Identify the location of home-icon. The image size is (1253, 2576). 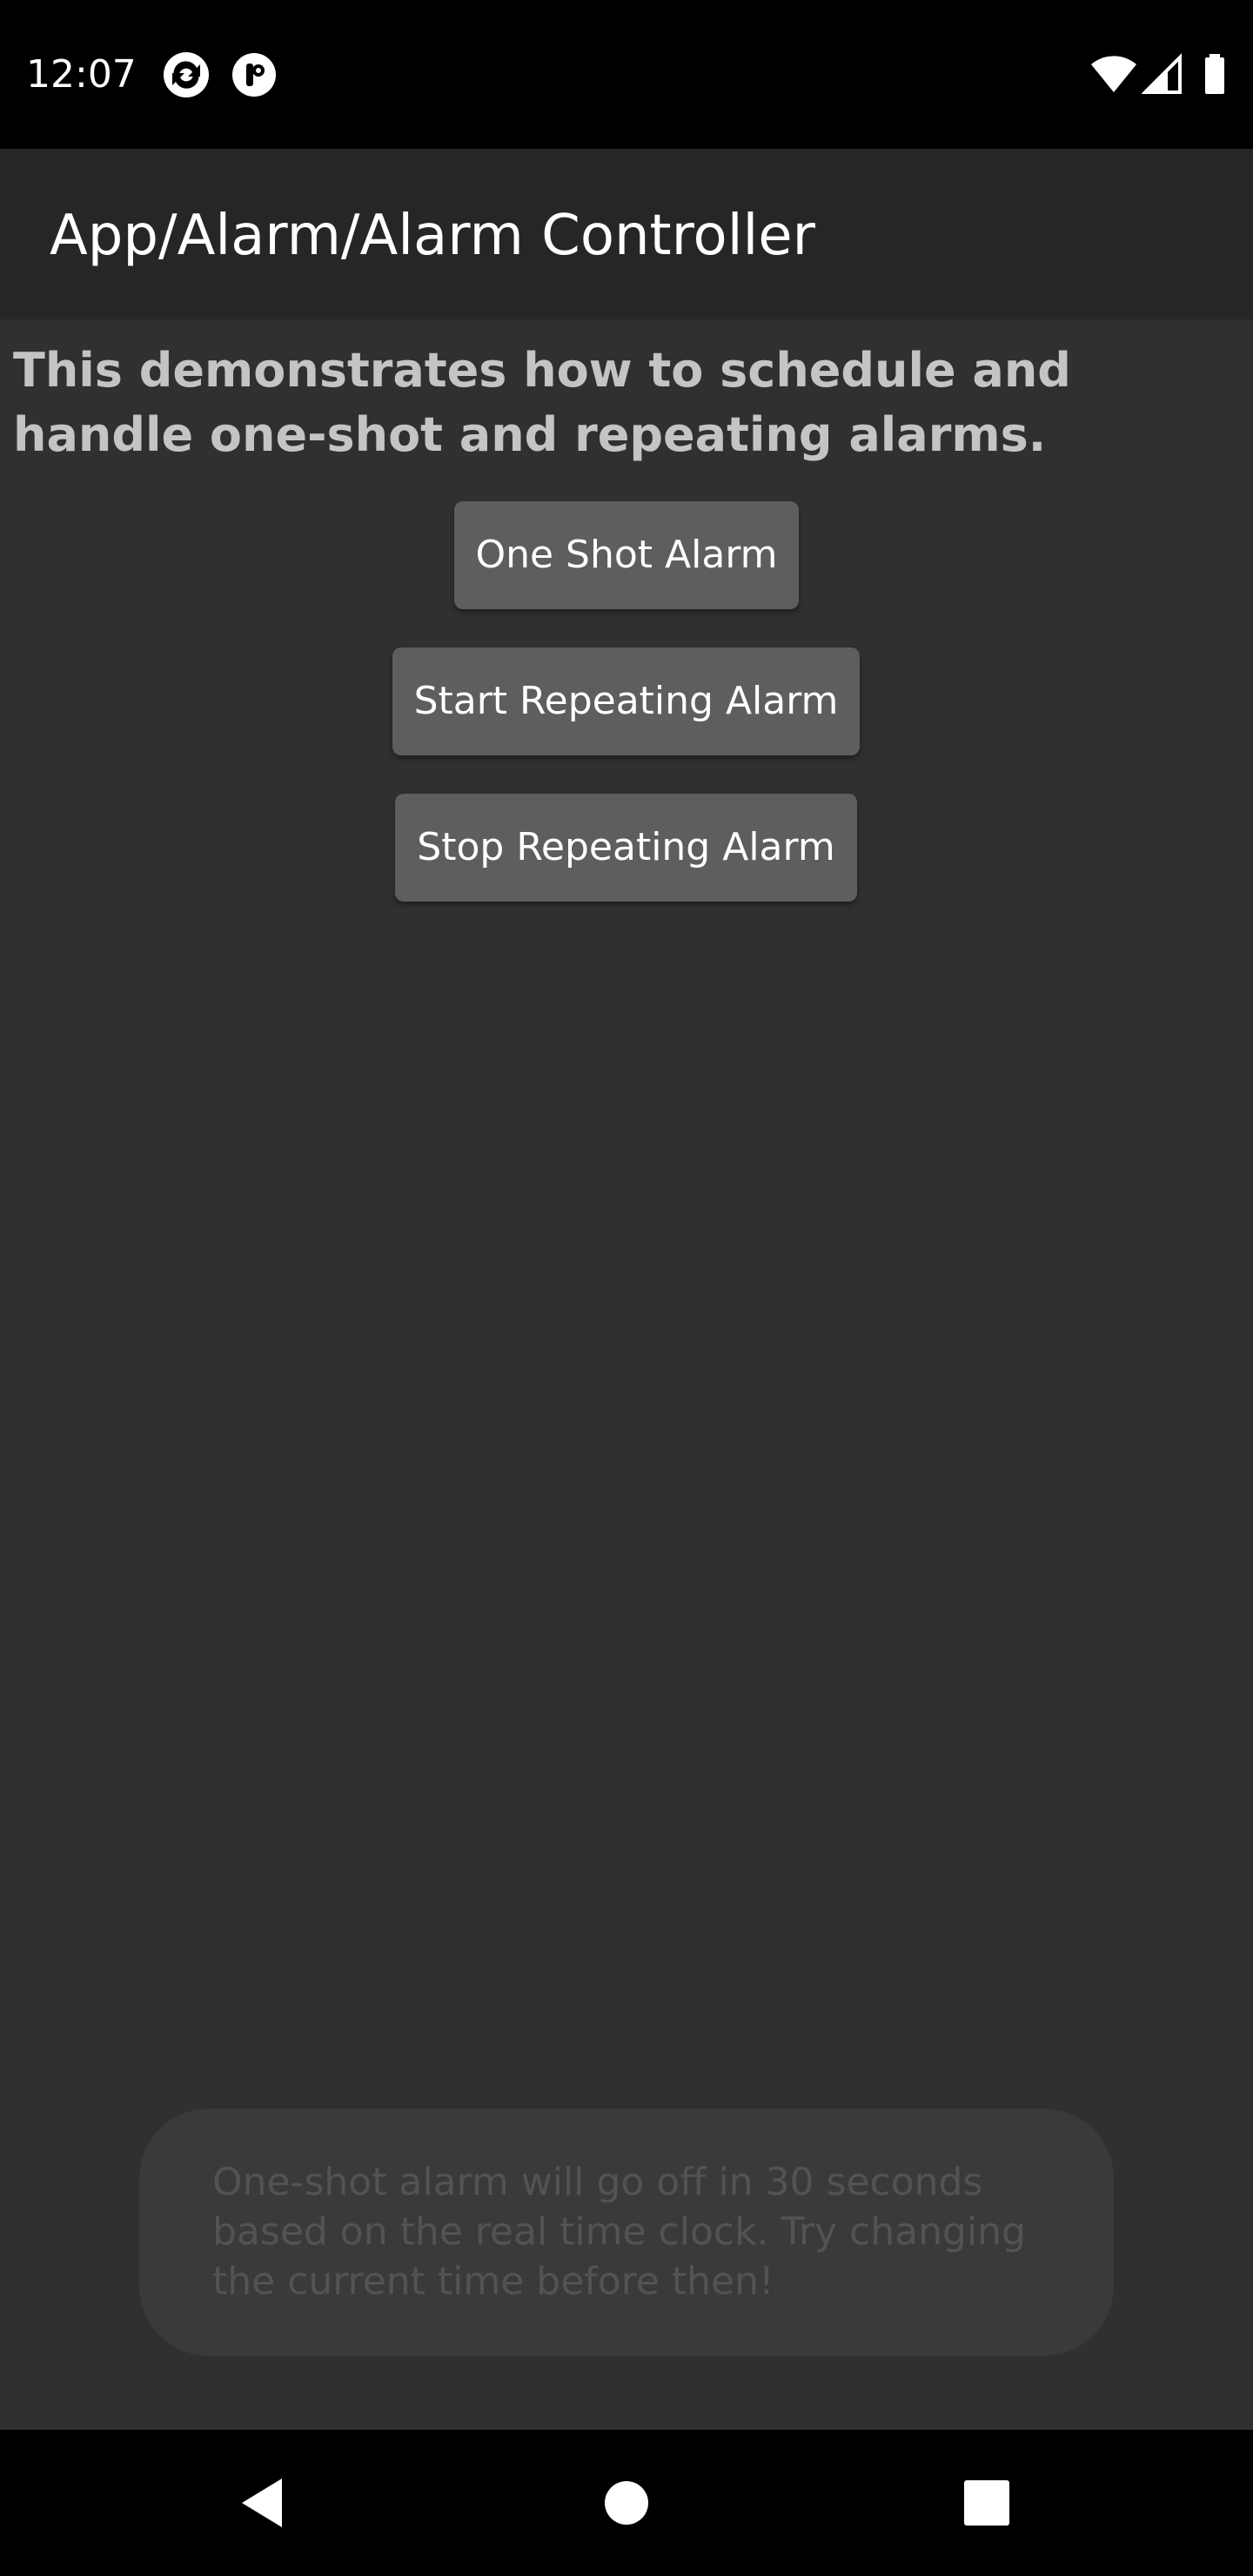
(626, 2503).